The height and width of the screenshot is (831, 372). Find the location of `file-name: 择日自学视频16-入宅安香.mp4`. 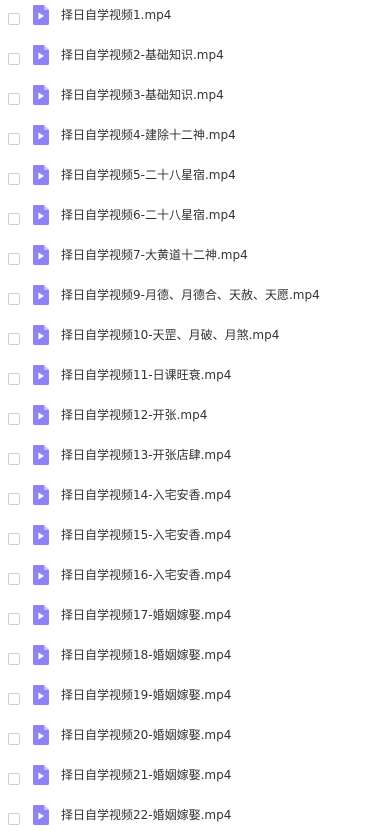

file-name: 择日自学视频16-入宅安香.mp4 is located at coordinates (146, 575).